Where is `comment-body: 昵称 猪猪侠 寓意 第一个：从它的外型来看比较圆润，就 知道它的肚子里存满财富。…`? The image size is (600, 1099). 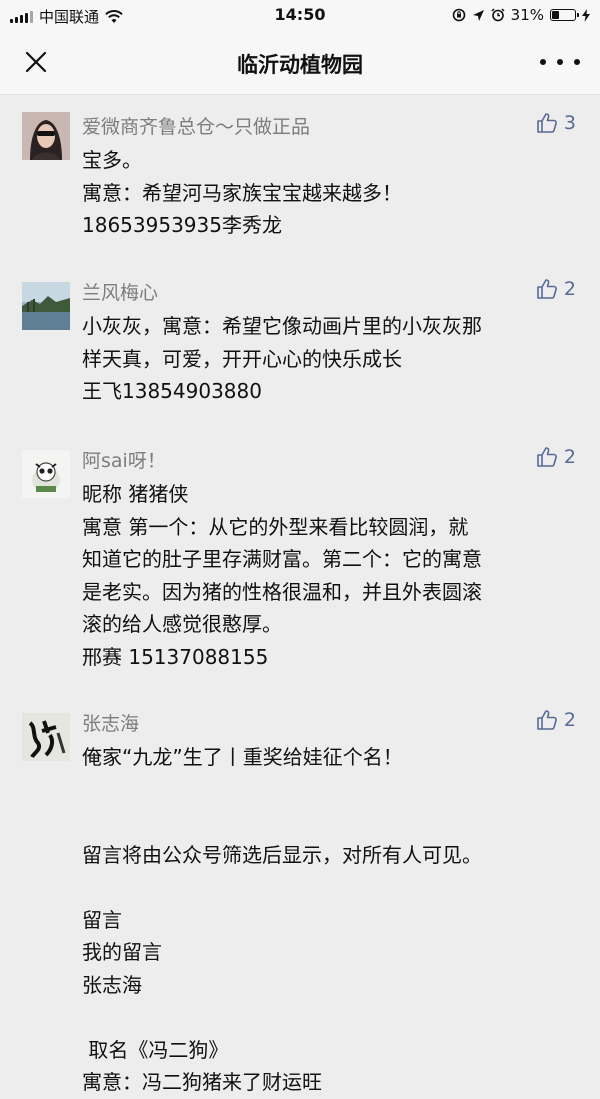 comment-body: 昵称 猪猪侠 寓意 第一个：从它的外型来看比较圆润，就 知道它的肚子里存满财富。… is located at coordinates (332, 575).